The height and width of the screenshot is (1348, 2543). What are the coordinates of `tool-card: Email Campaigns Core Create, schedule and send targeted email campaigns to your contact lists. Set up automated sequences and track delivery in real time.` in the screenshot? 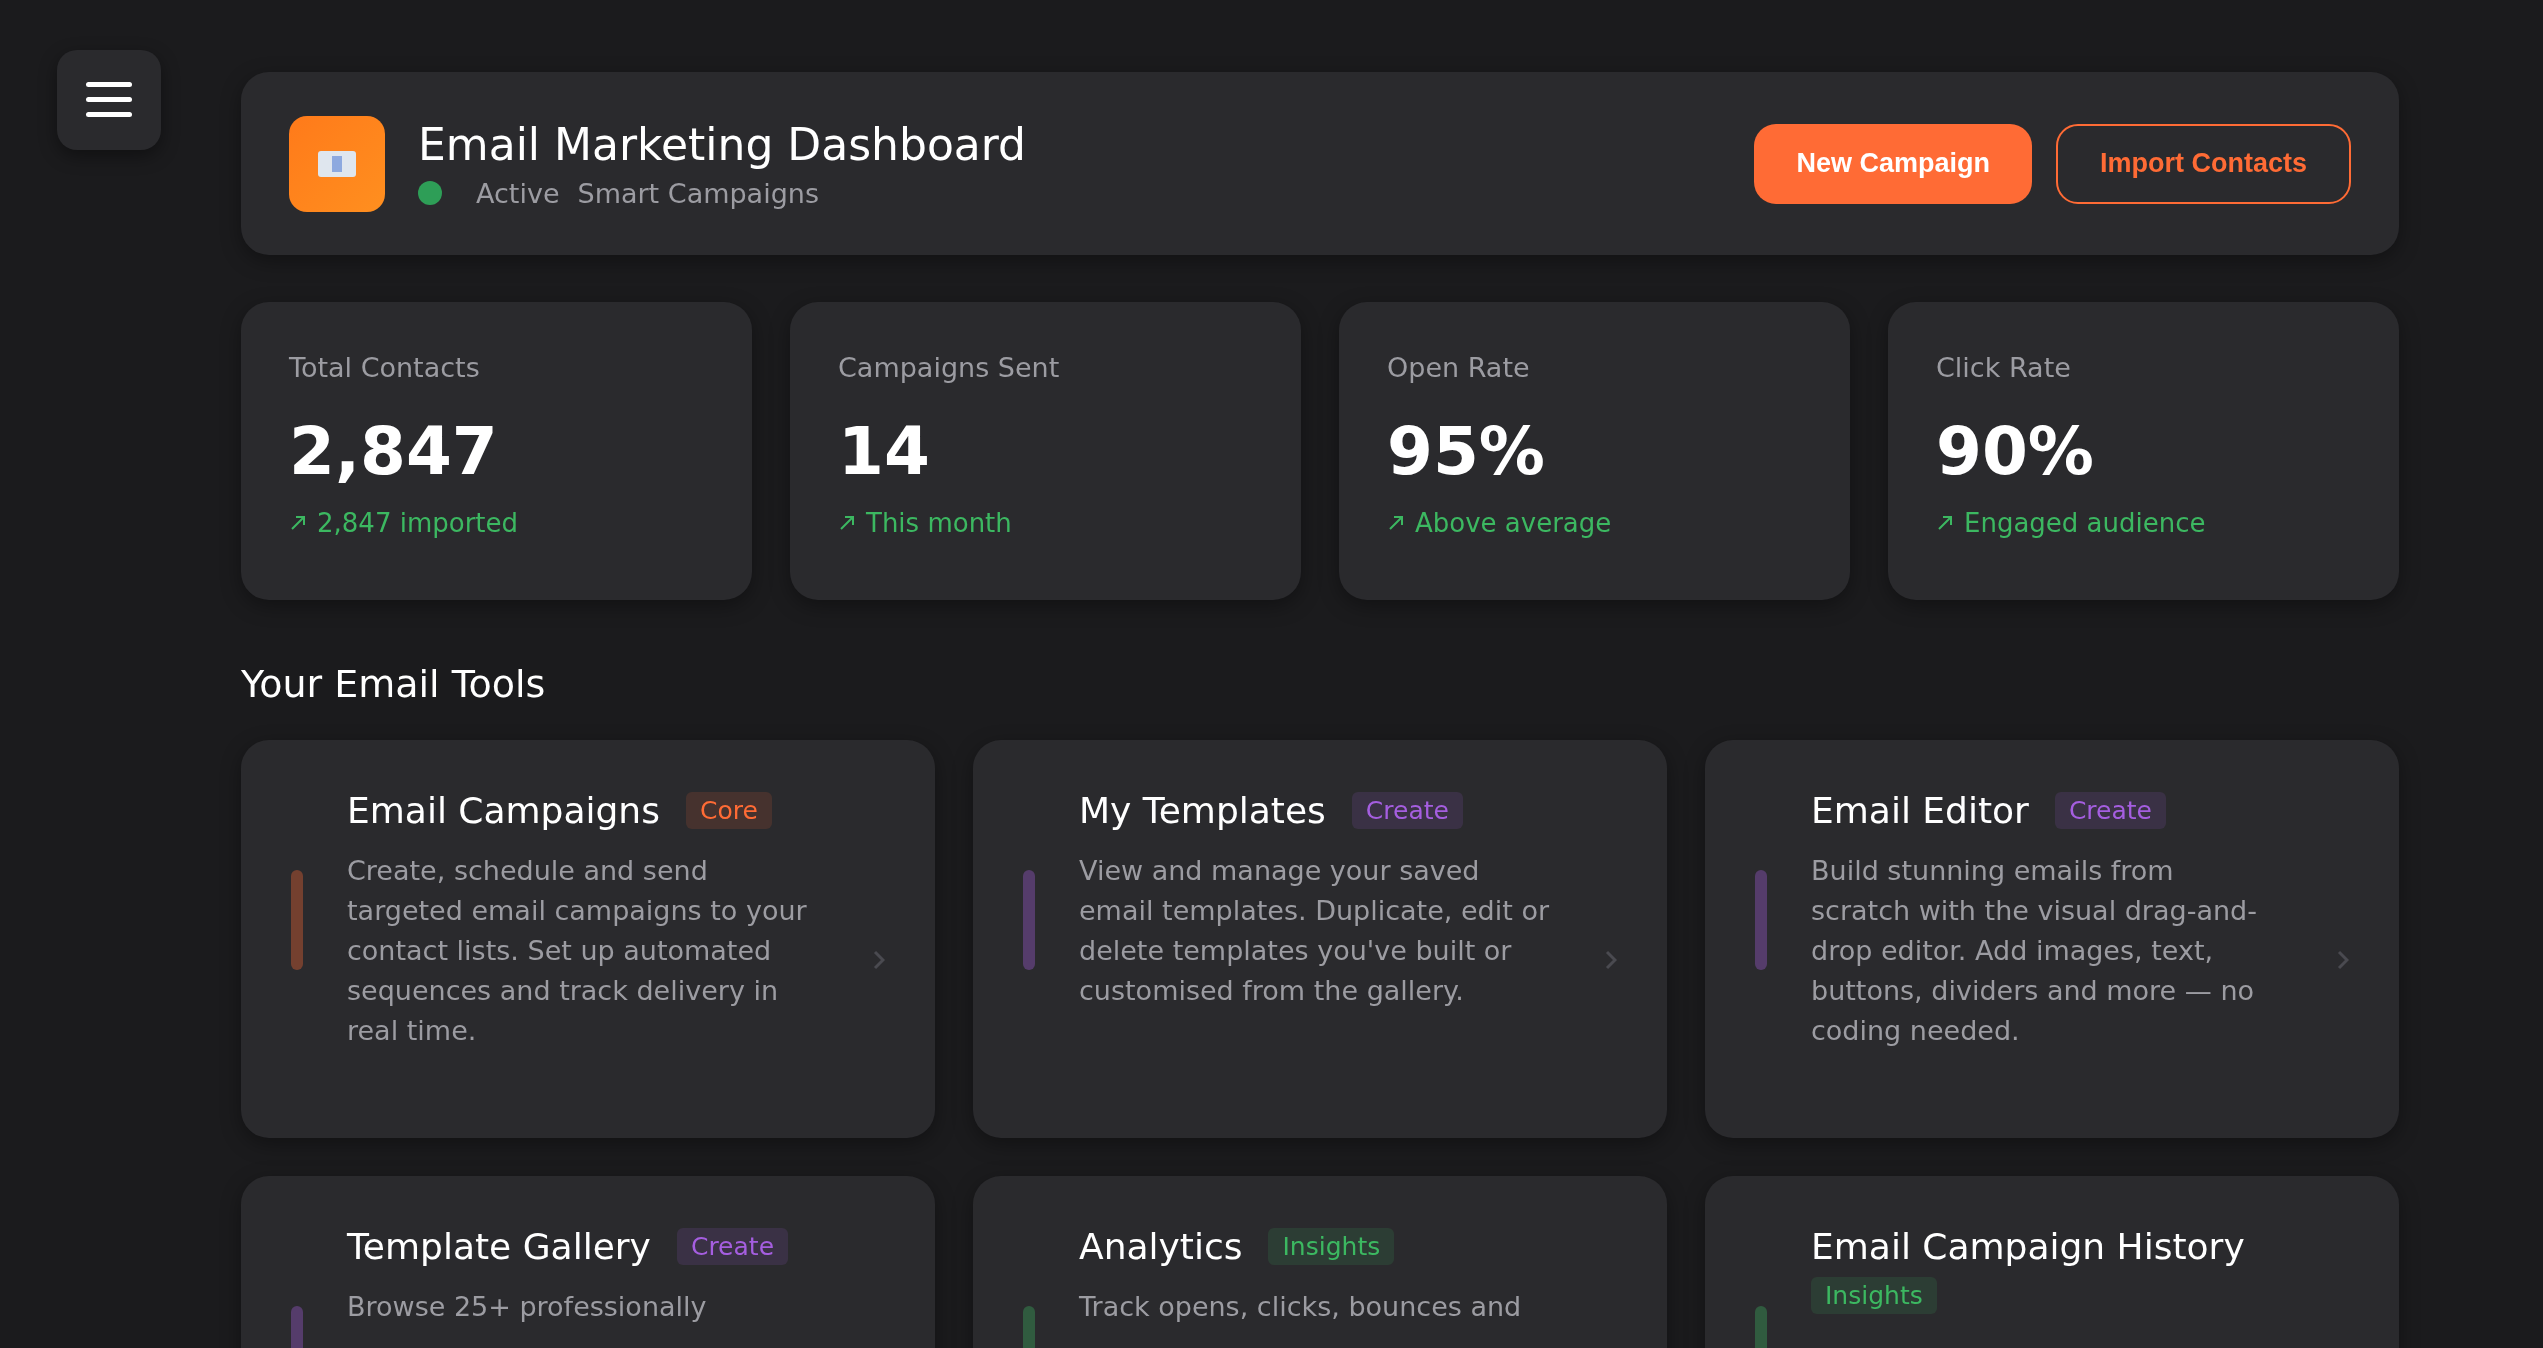 It's located at (588, 939).